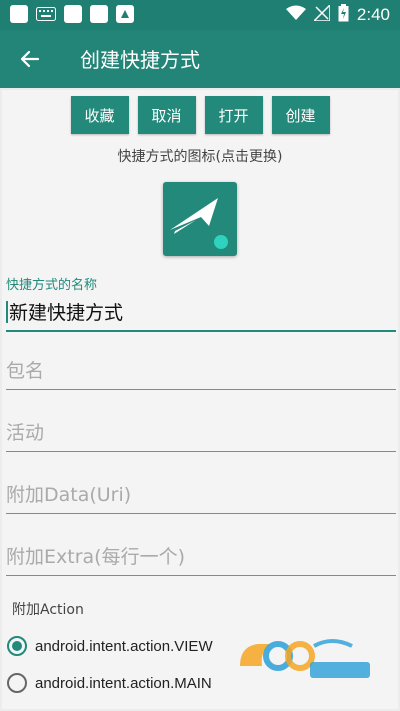  I want to click on radio-option-view: android.intent.action.VIEW, so click(110, 646).